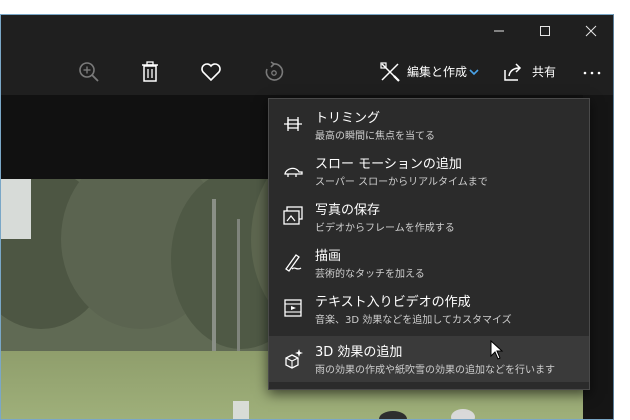  What do you see at coordinates (348, 210) in the screenshot?
I see `menu-item-title: 写真の保存` at bounding box center [348, 210].